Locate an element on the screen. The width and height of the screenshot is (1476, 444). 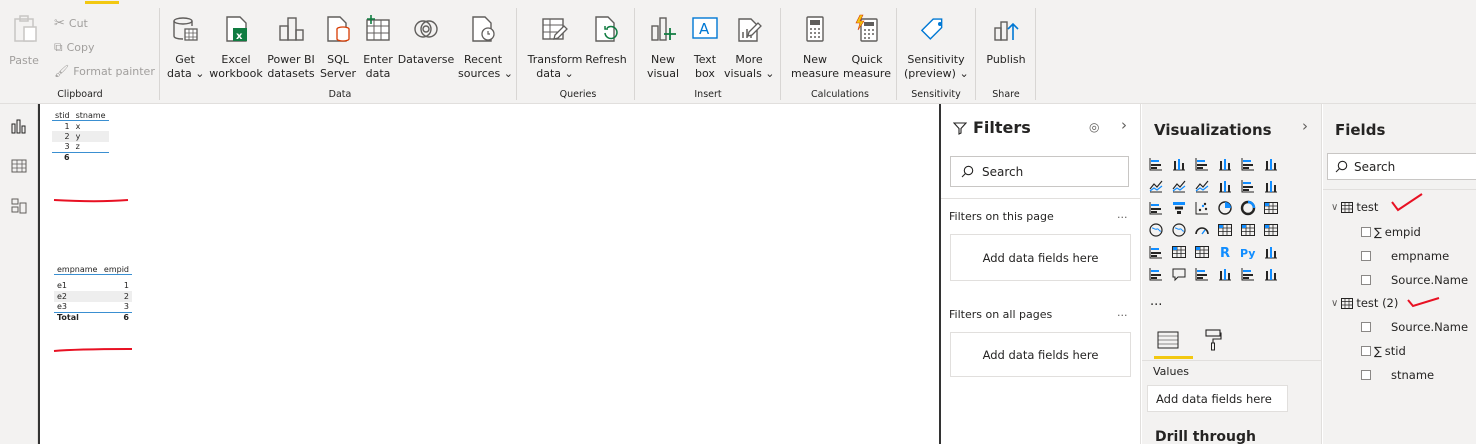
refresh-button: Refresh is located at coordinates (606, 40).